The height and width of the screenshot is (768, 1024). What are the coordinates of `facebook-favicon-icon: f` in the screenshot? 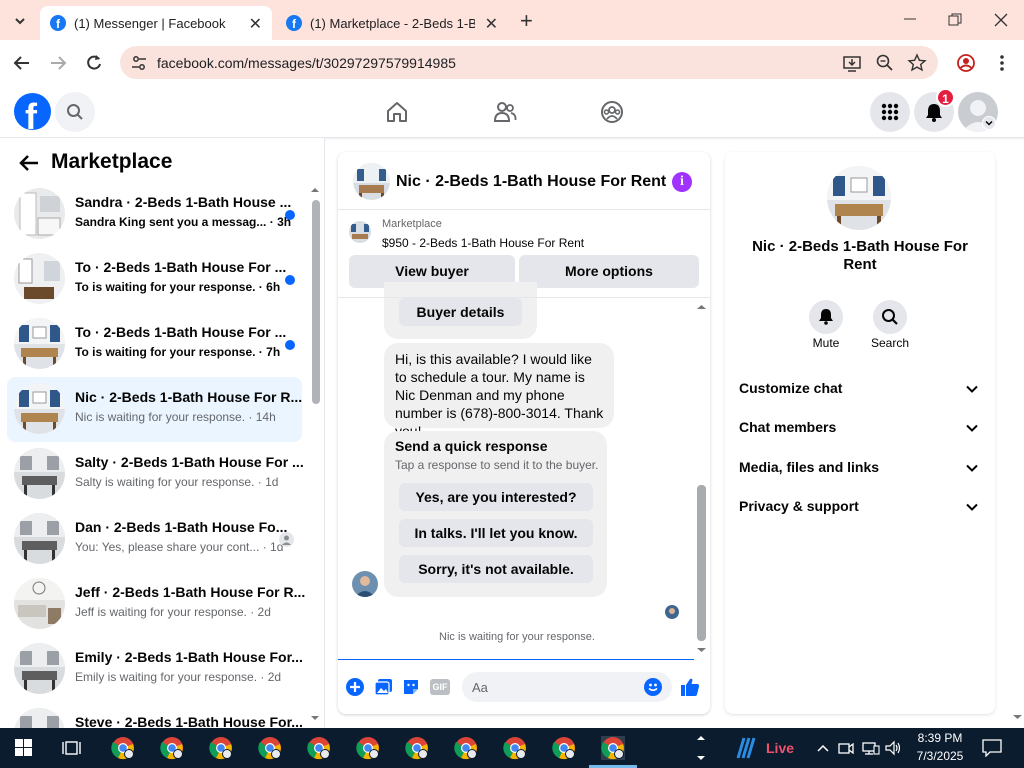 It's located at (294, 23).